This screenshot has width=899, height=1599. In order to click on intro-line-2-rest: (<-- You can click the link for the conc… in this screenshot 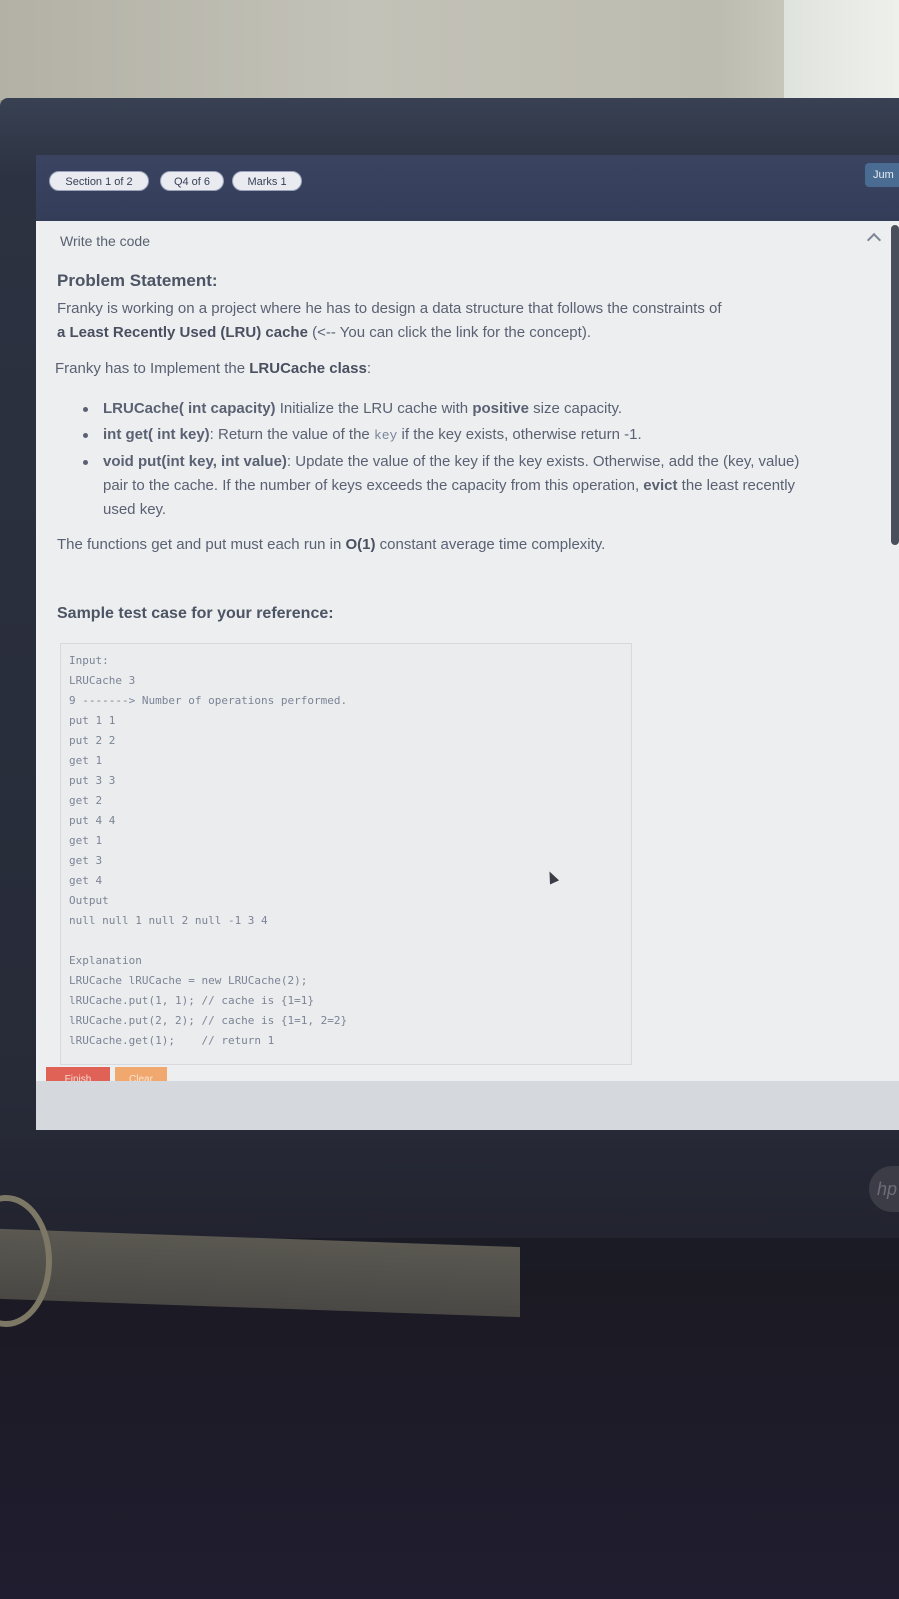, I will do `click(449, 332)`.